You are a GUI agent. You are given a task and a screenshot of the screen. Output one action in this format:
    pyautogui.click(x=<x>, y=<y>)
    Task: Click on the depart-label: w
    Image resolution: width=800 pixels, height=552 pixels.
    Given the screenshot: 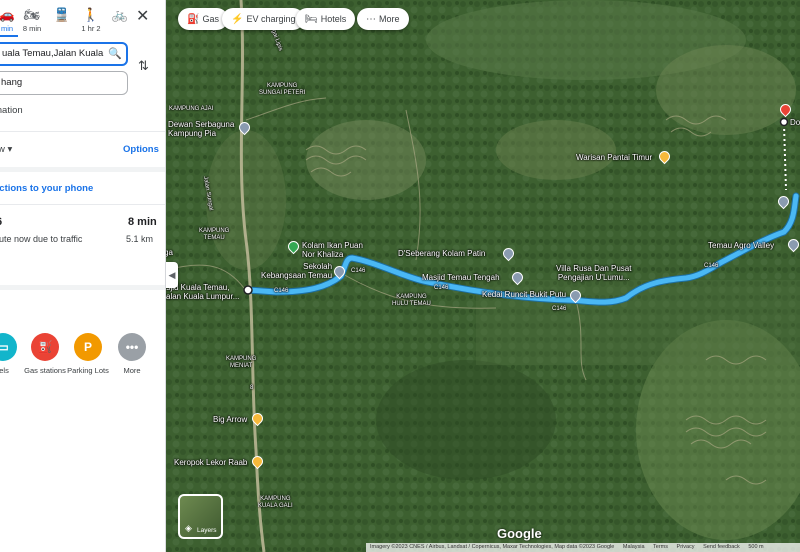 What is the action you would take?
    pyautogui.click(x=2, y=149)
    